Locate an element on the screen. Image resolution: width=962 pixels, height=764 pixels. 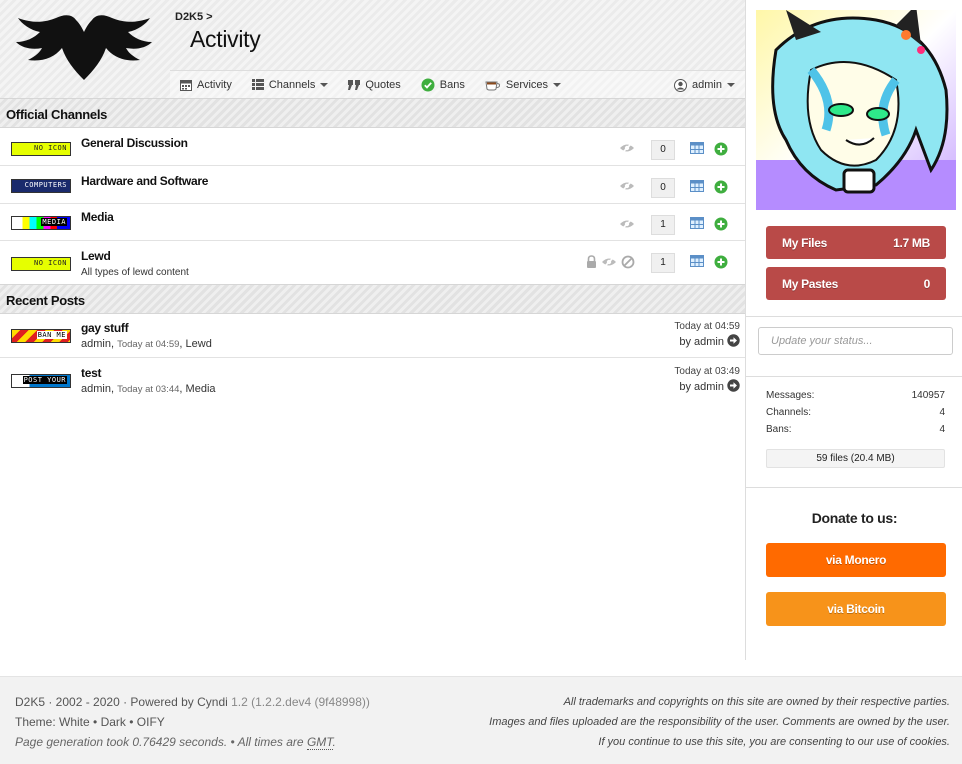
post-icon: BAN ME is located at coordinates (41, 336).